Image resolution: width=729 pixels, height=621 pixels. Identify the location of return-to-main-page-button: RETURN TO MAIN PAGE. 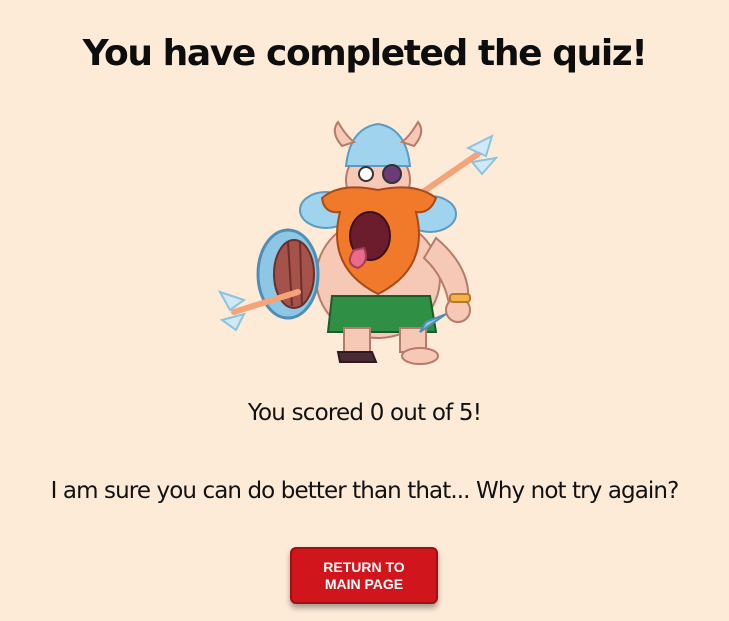
(364, 575).